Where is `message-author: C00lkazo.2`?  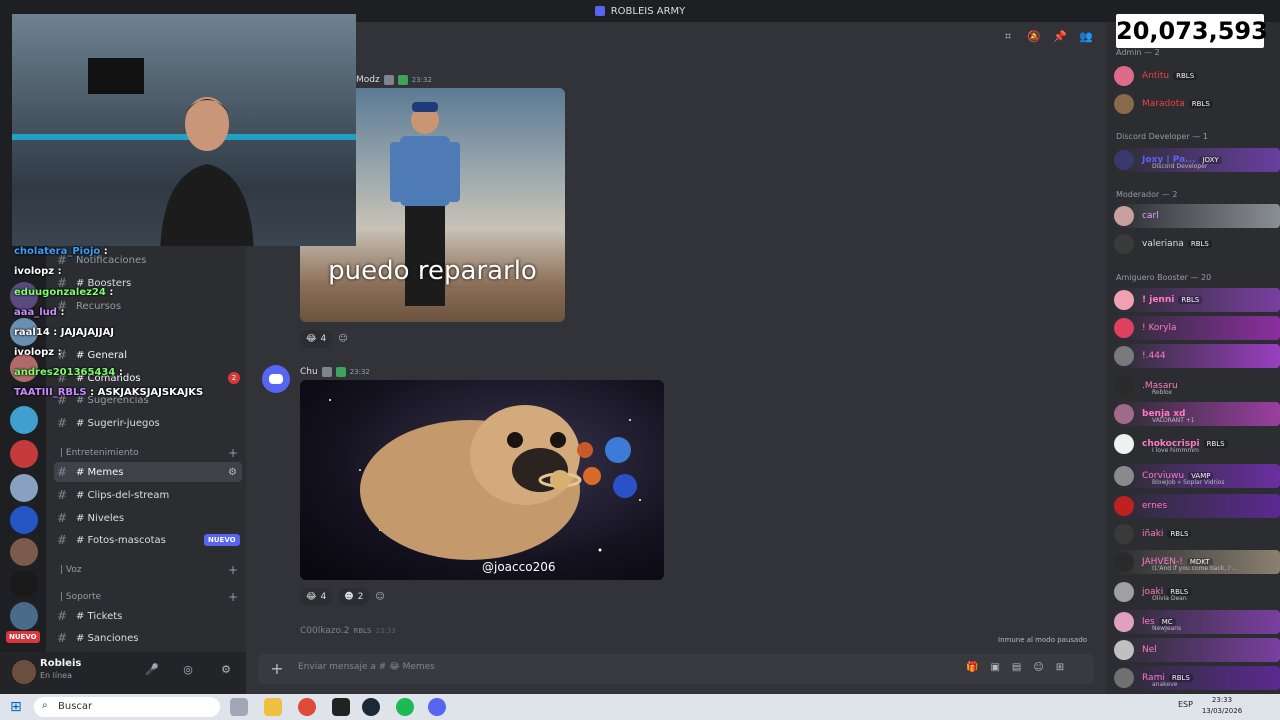
message-author: C00lkazo.2 is located at coordinates (324, 631).